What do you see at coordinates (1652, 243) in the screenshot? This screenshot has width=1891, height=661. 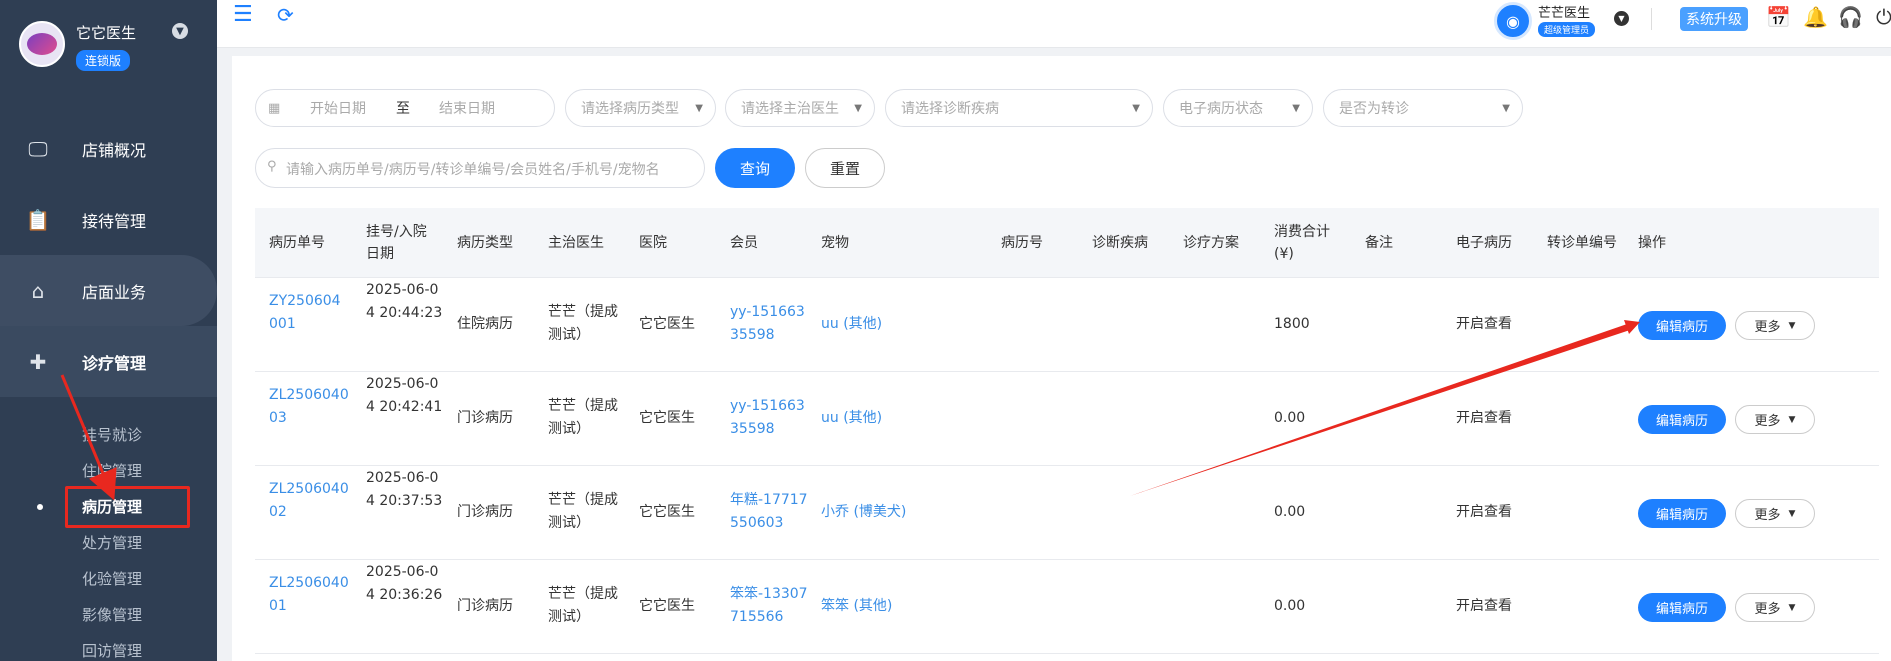 I see `col-header: 操作` at bounding box center [1652, 243].